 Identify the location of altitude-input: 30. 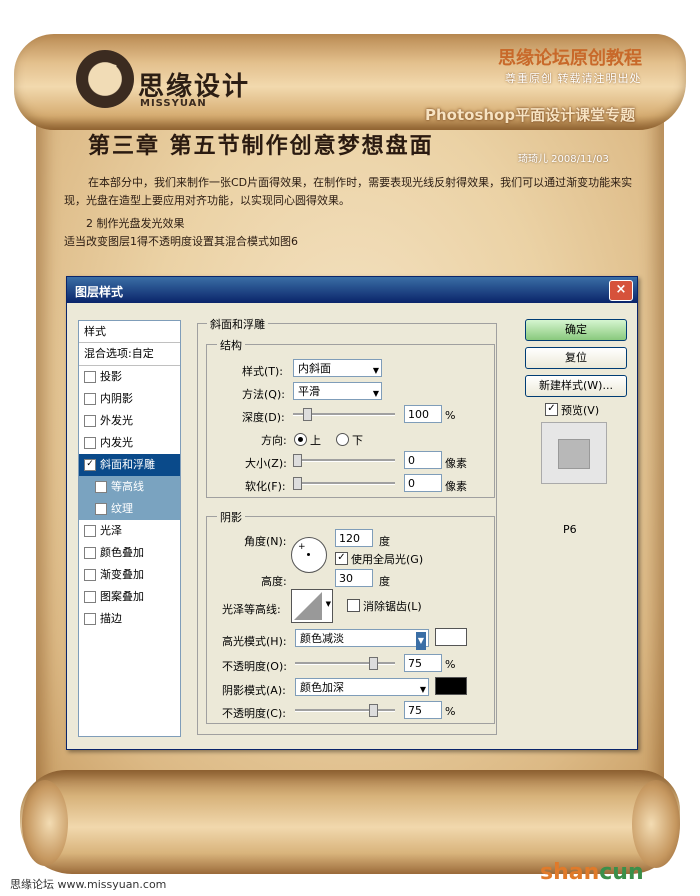
(354, 578).